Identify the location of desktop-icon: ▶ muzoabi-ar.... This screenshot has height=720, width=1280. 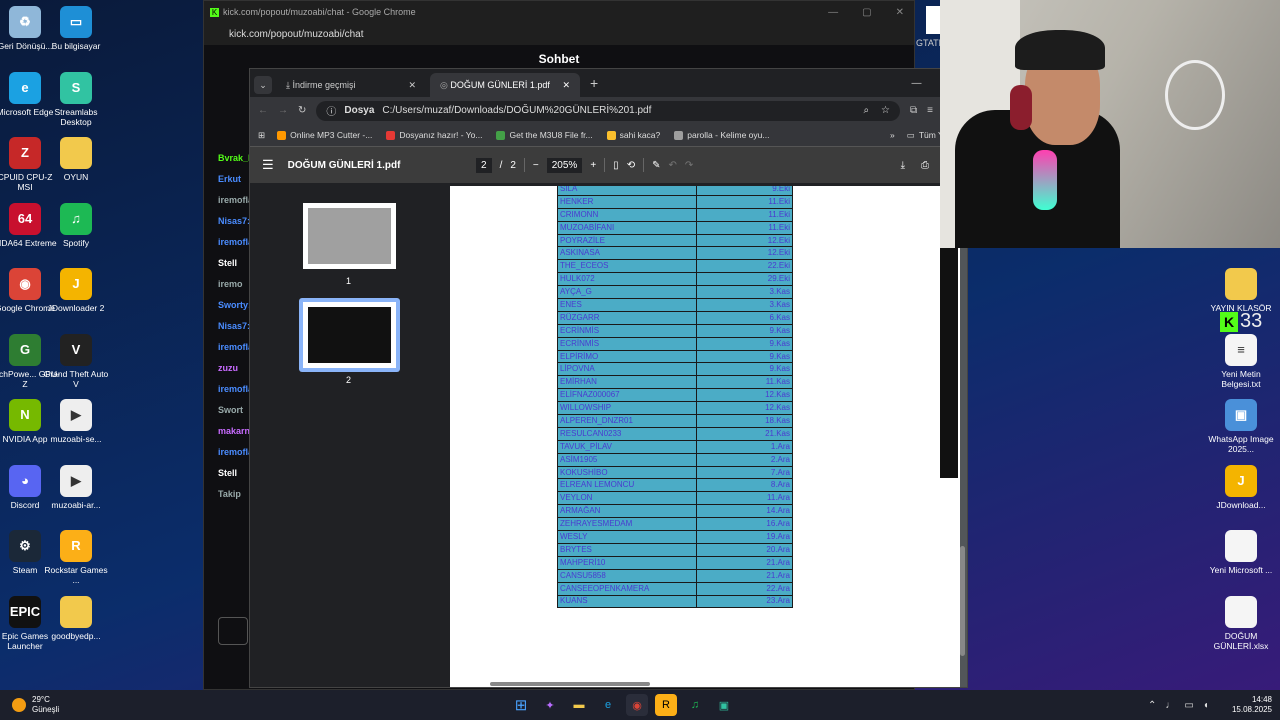
(76, 487).